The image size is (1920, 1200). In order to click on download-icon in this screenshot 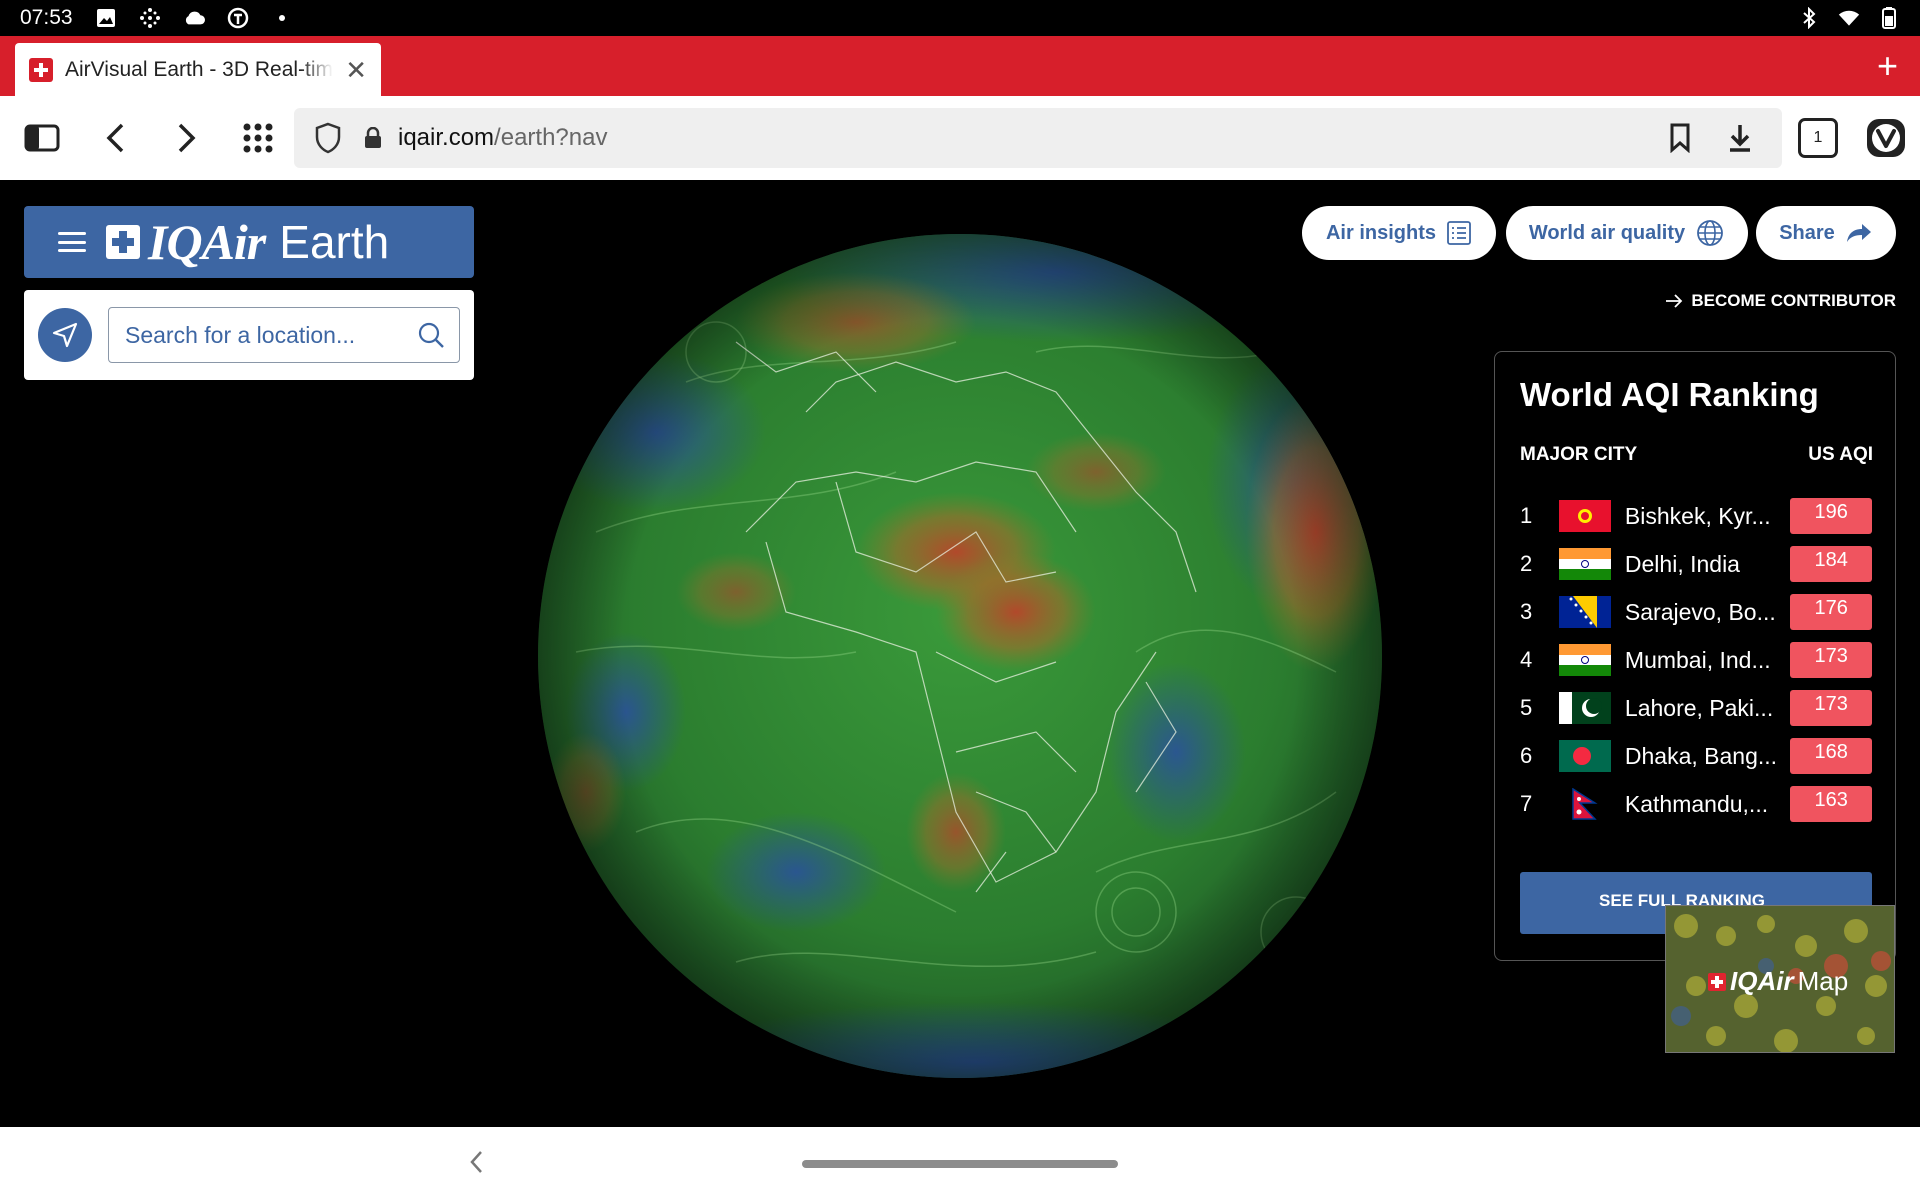, I will do `click(1740, 138)`.